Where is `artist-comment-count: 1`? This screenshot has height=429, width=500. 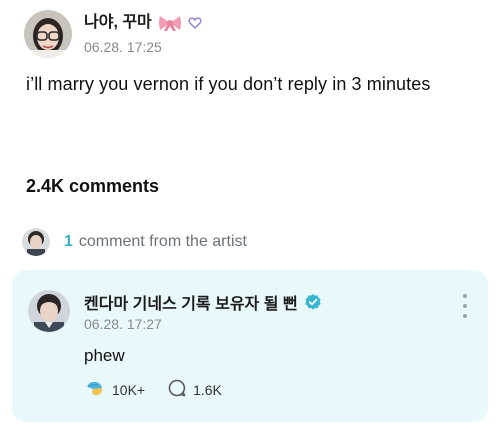
artist-comment-count: 1 is located at coordinates (68, 241).